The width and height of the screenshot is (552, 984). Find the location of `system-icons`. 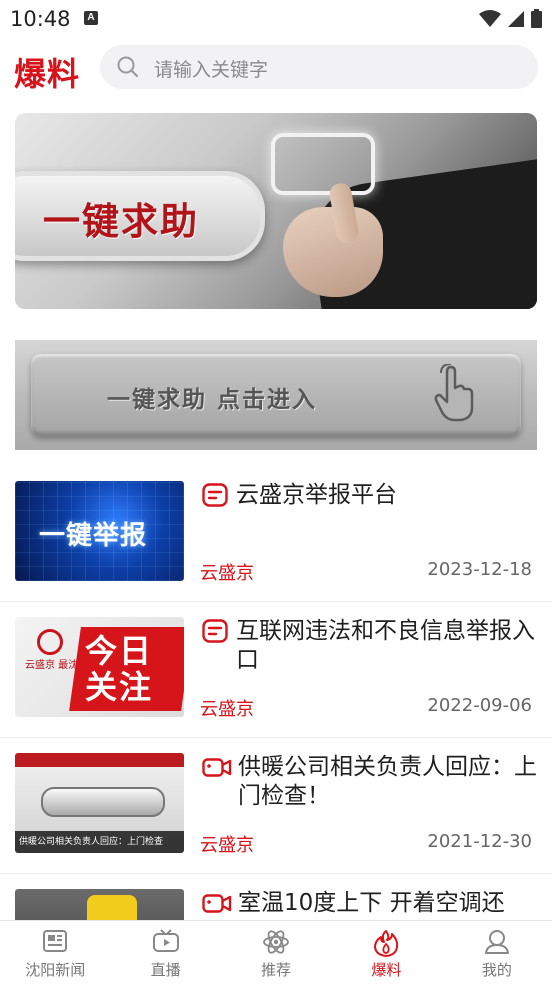

system-icons is located at coordinates (510, 18).